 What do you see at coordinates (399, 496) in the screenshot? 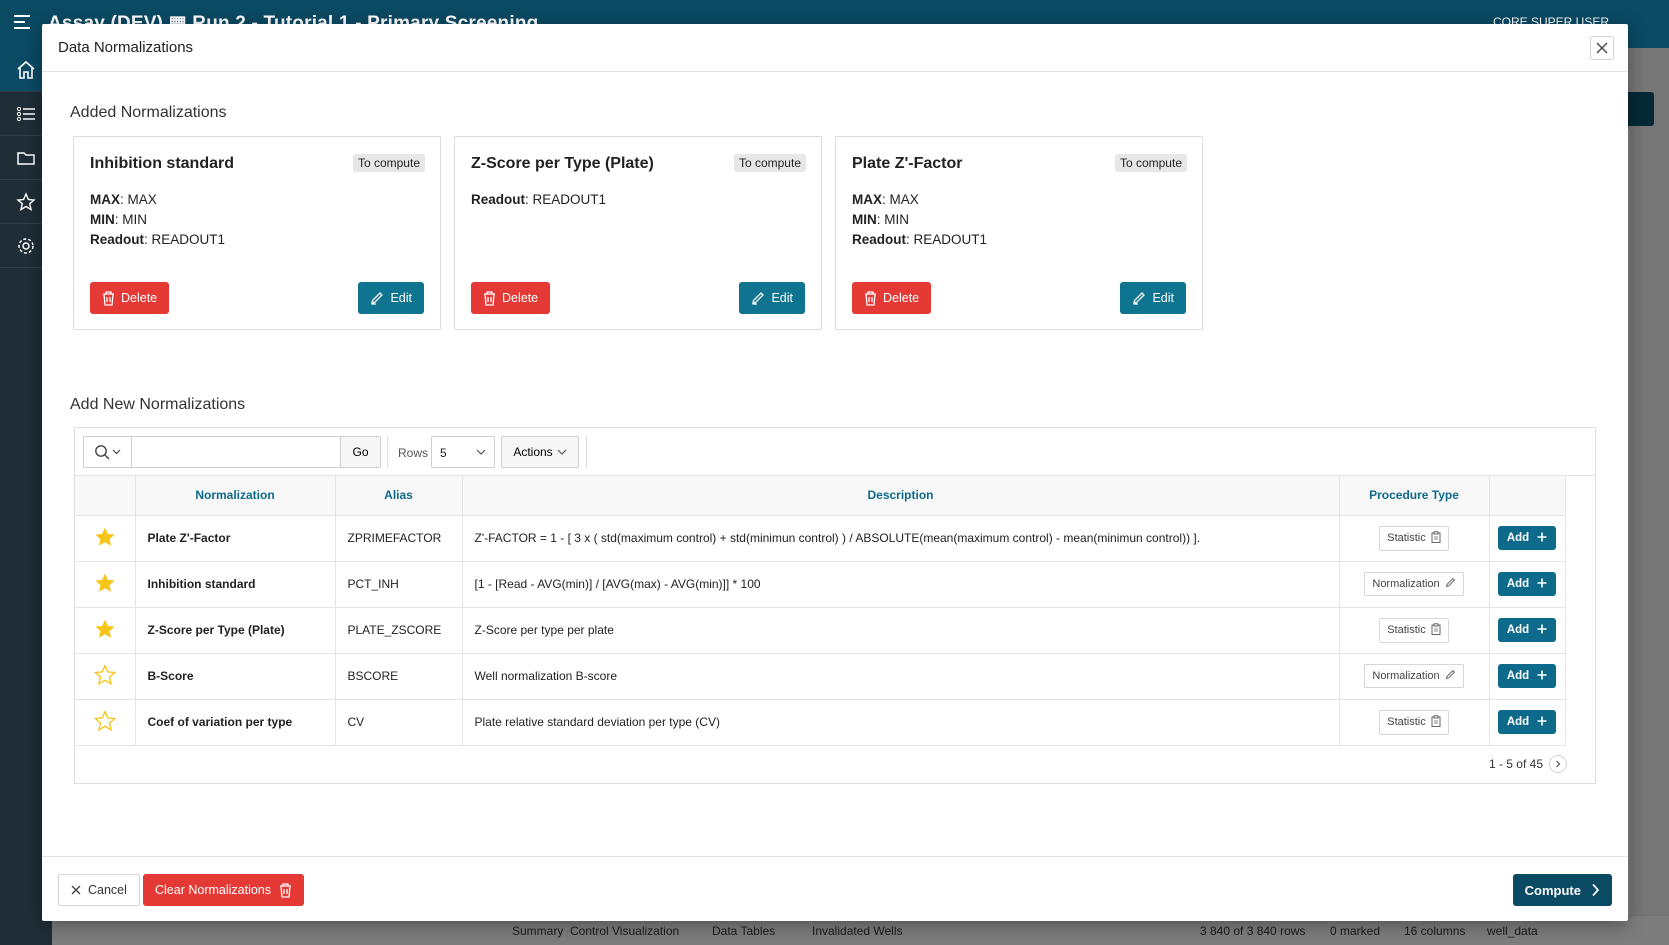
I see `column-header-alias: Alias` at bounding box center [399, 496].